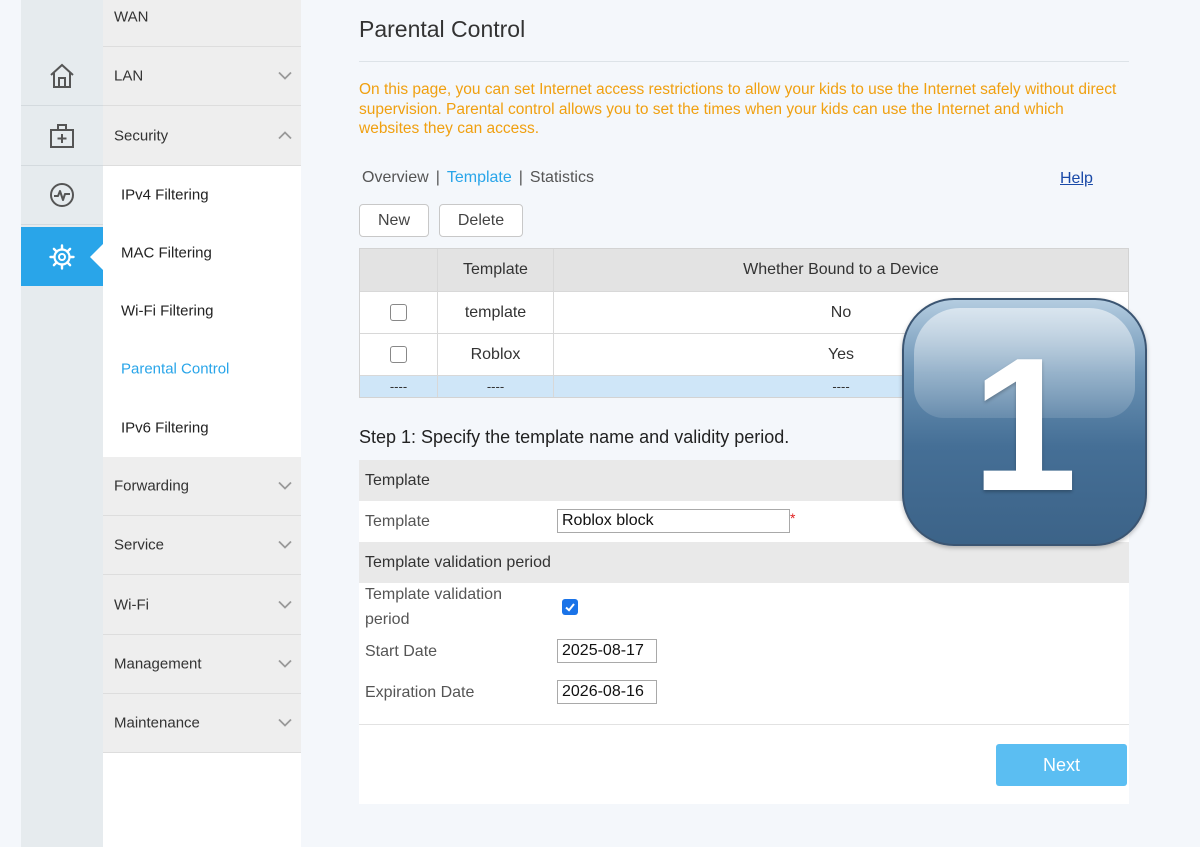 The width and height of the screenshot is (1200, 847). What do you see at coordinates (62, 423) in the screenshot?
I see `icon-rail` at bounding box center [62, 423].